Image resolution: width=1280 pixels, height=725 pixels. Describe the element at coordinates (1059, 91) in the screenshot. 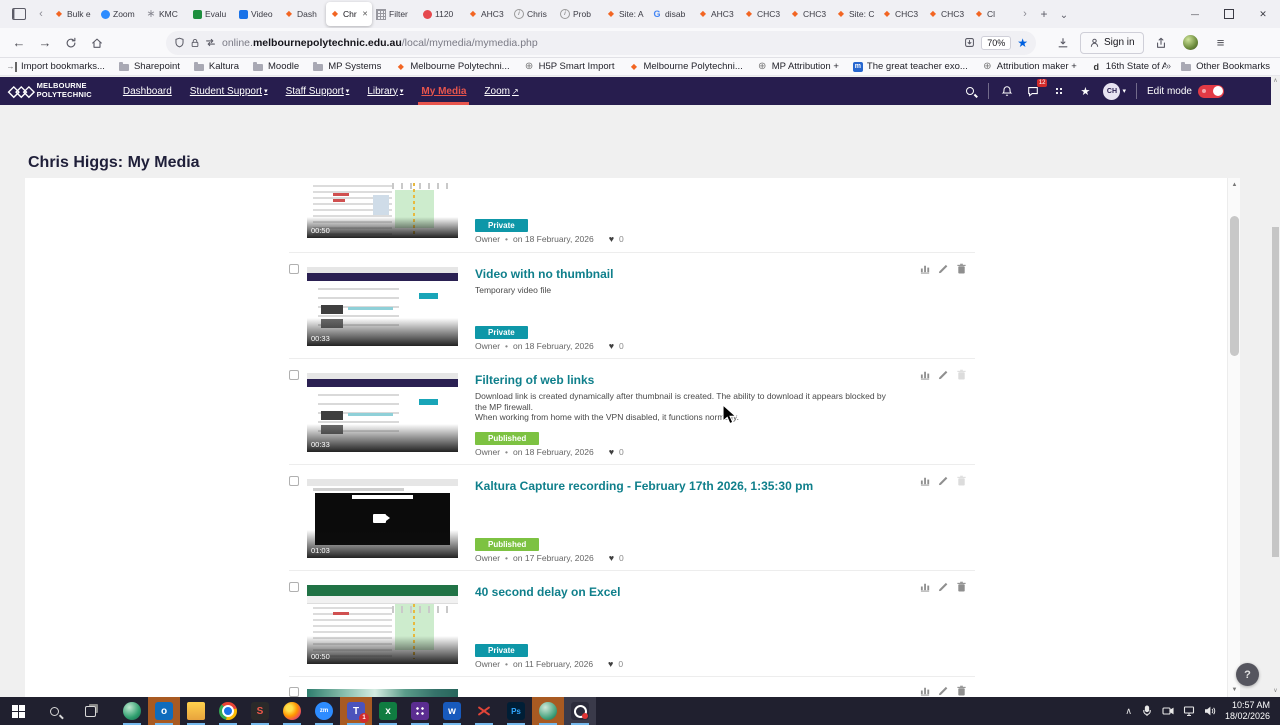

I see `apps-icon` at that location.